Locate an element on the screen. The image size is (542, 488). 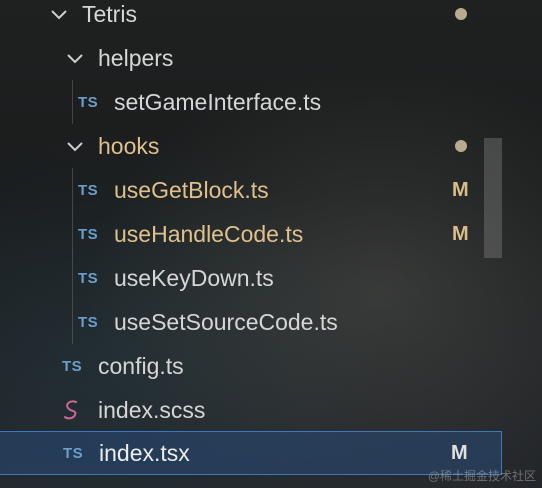
file-label: useHandleCode.ts is located at coordinates (209, 233).